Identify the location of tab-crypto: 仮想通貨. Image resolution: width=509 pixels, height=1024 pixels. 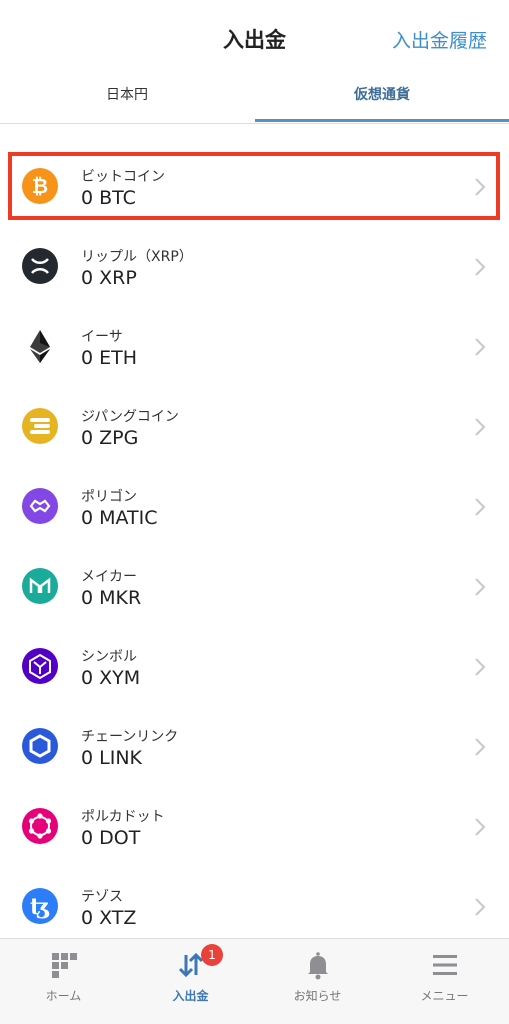
(382, 101).